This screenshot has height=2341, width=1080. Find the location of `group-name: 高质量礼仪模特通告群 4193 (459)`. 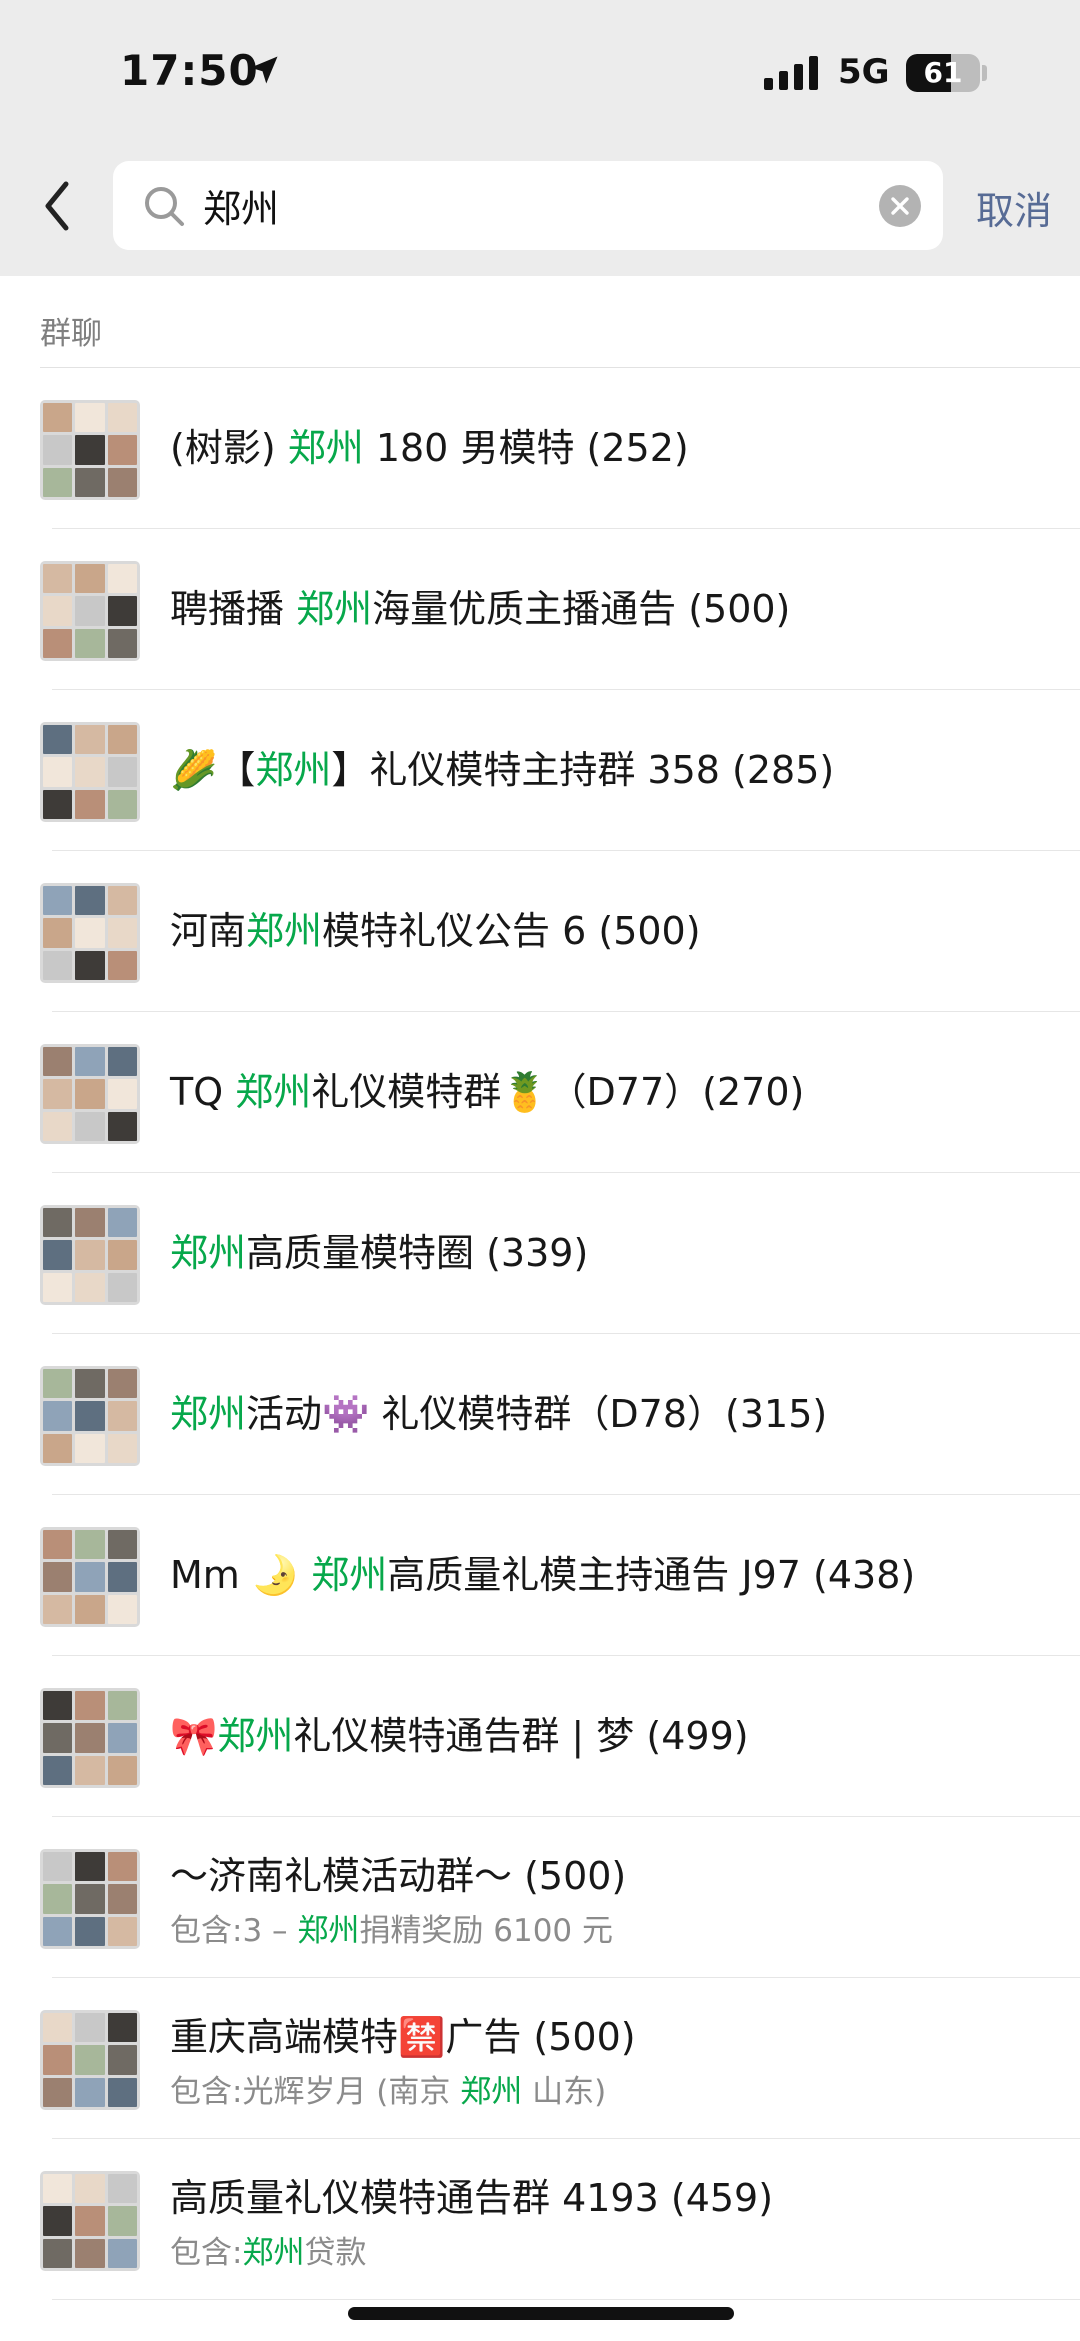

group-name: 高质量礼仪模特通告群 4193 (459) is located at coordinates (471, 2198).